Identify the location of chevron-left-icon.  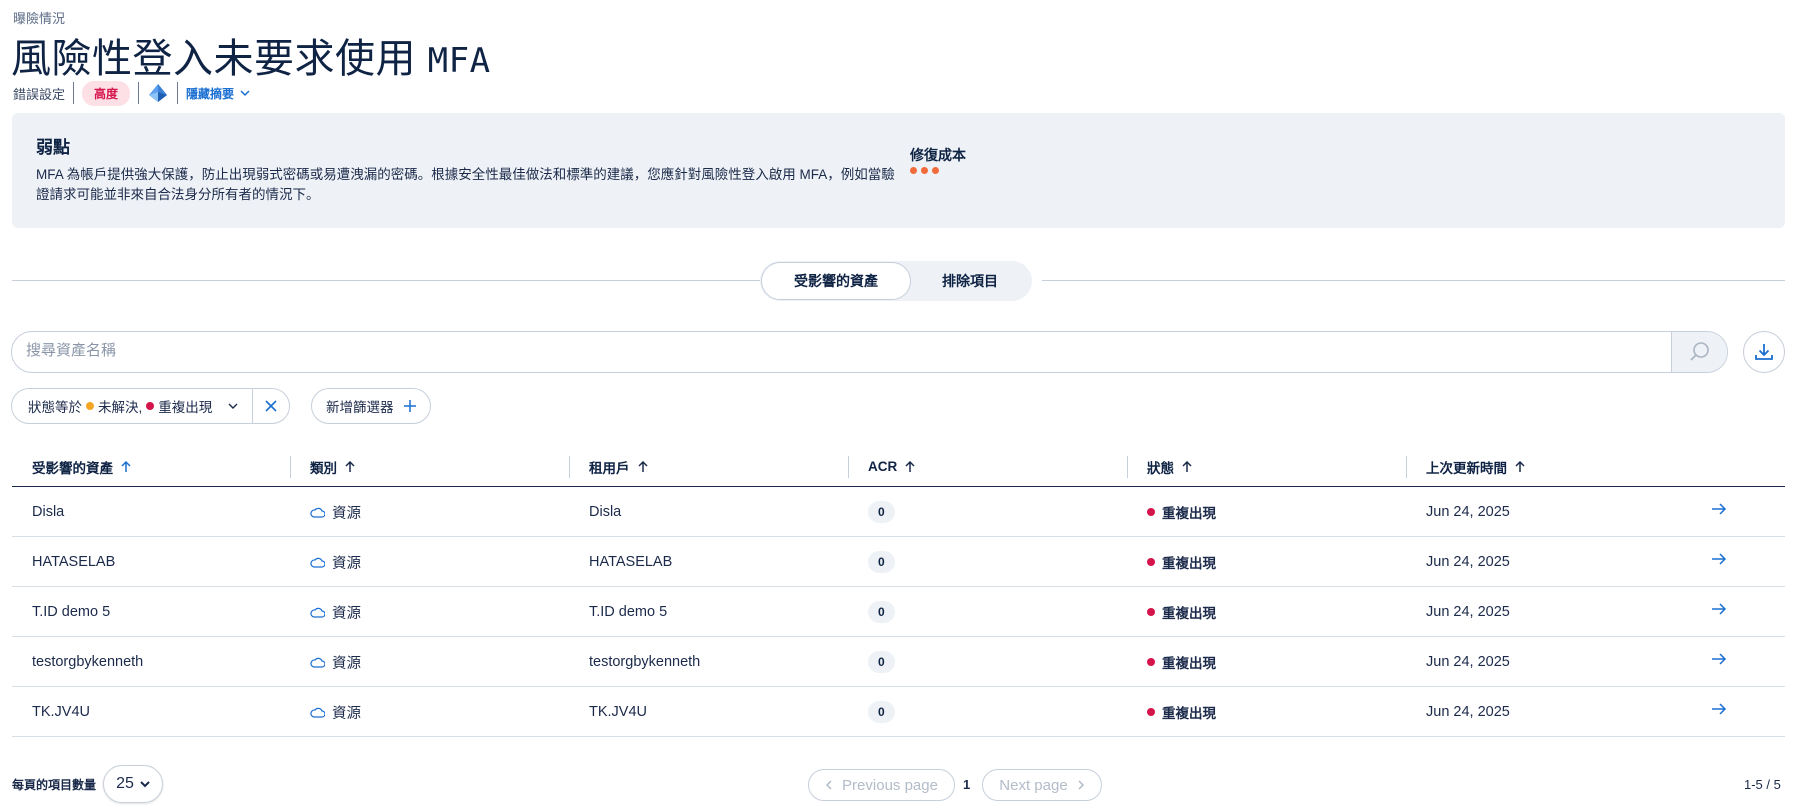
(828, 785).